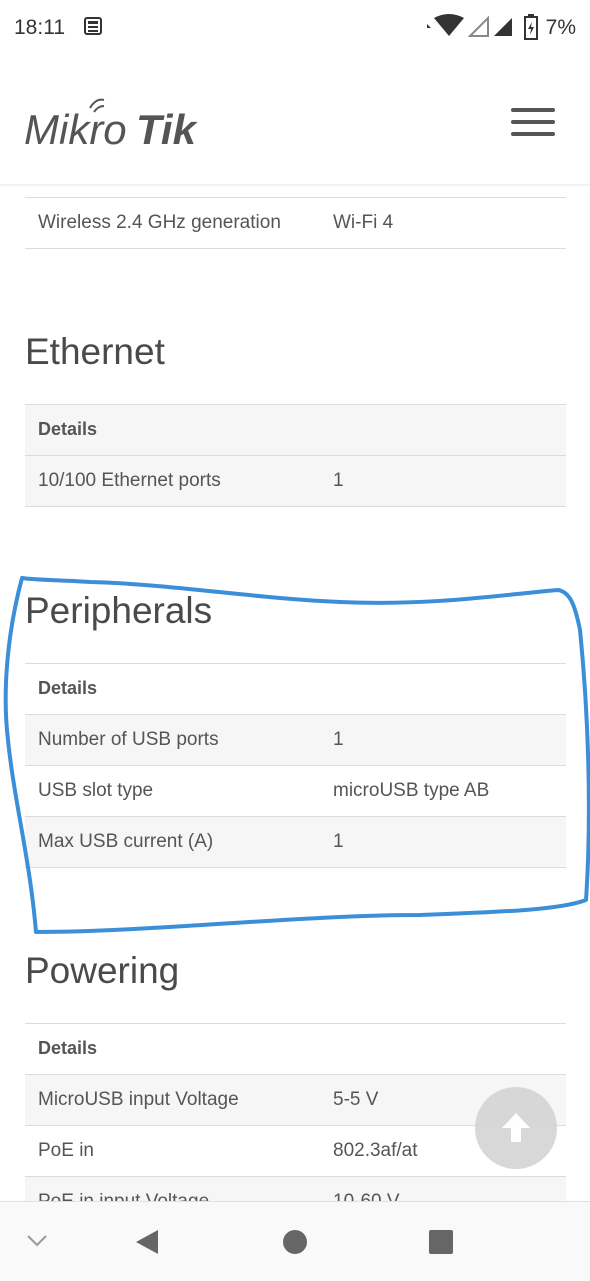 The image size is (590, 1281). Describe the element at coordinates (119, 610) in the screenshot. I see `section-title-peripherals: Peripherals` at that location.